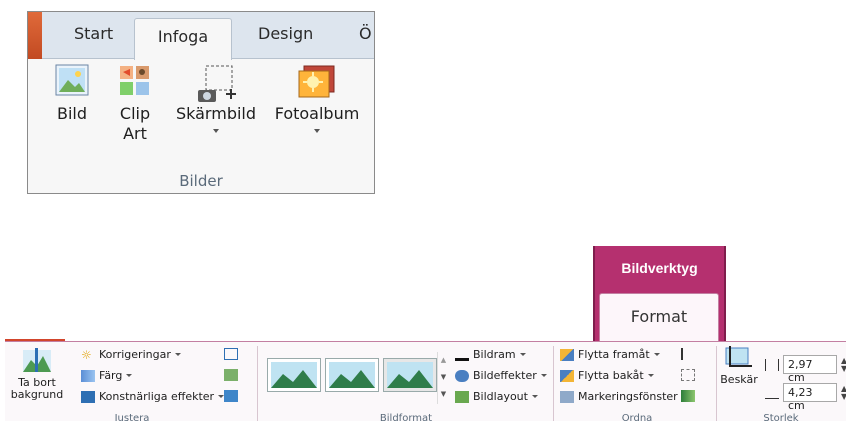  What do you see at coordinates (317, 113) in the screenshot?
I see `photo-album-label: Fotoalbum` at bounding box center [317, 113].